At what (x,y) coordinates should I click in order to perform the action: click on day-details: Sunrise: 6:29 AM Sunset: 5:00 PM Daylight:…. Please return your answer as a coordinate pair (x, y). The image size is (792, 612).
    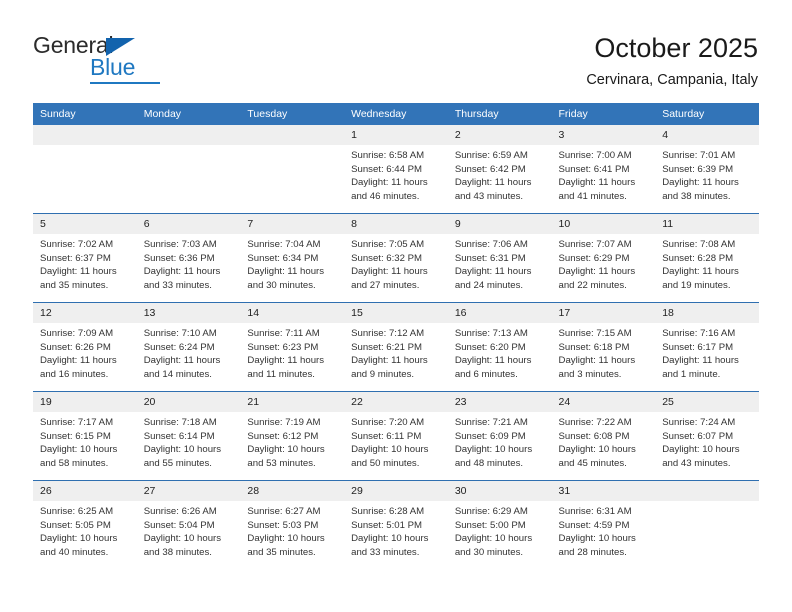
    Looking at the image, I should click on (500, 530).